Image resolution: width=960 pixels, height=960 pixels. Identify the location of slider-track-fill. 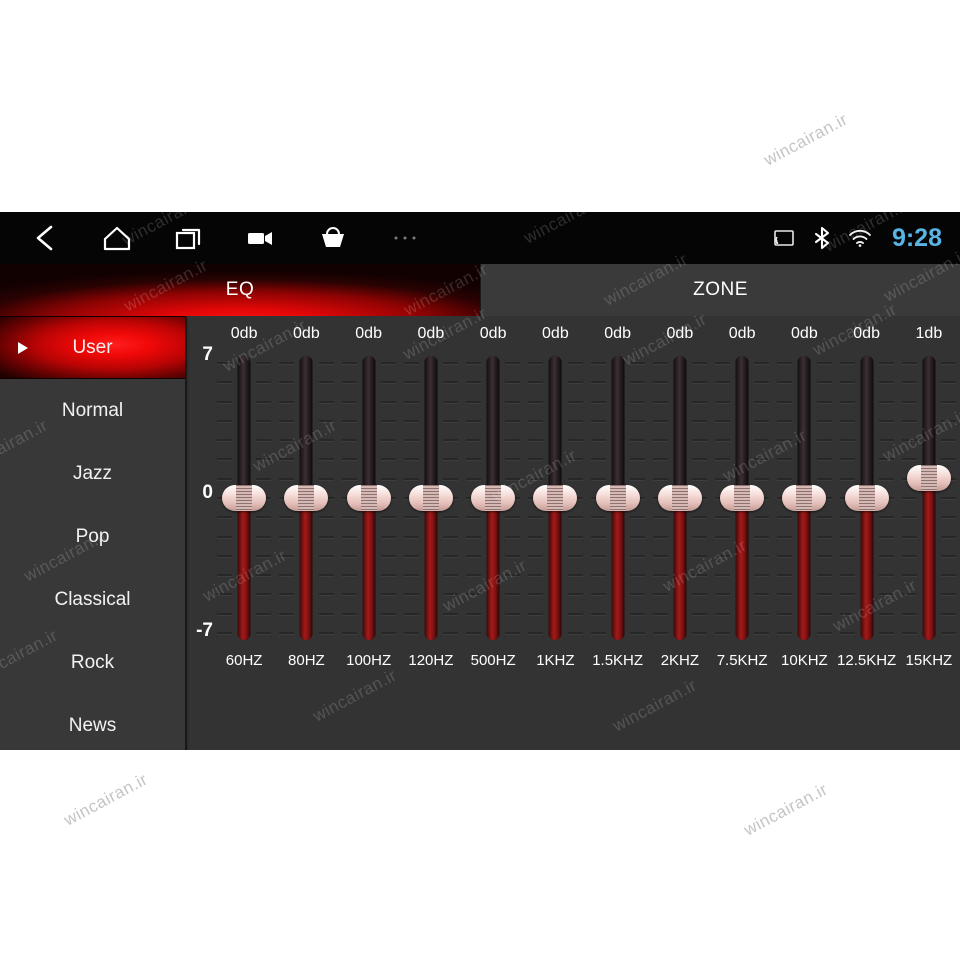
(306, 569).